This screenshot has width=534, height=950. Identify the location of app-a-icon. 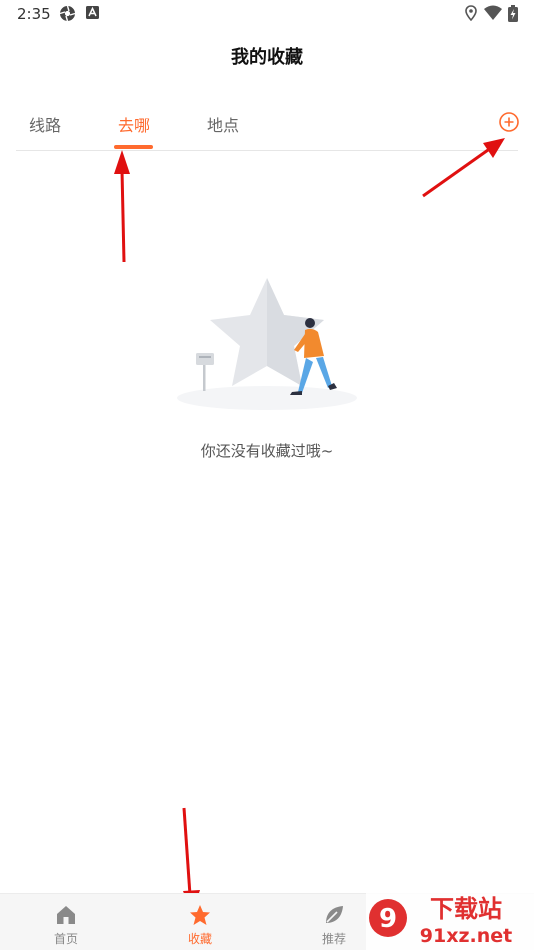
(92, 12).